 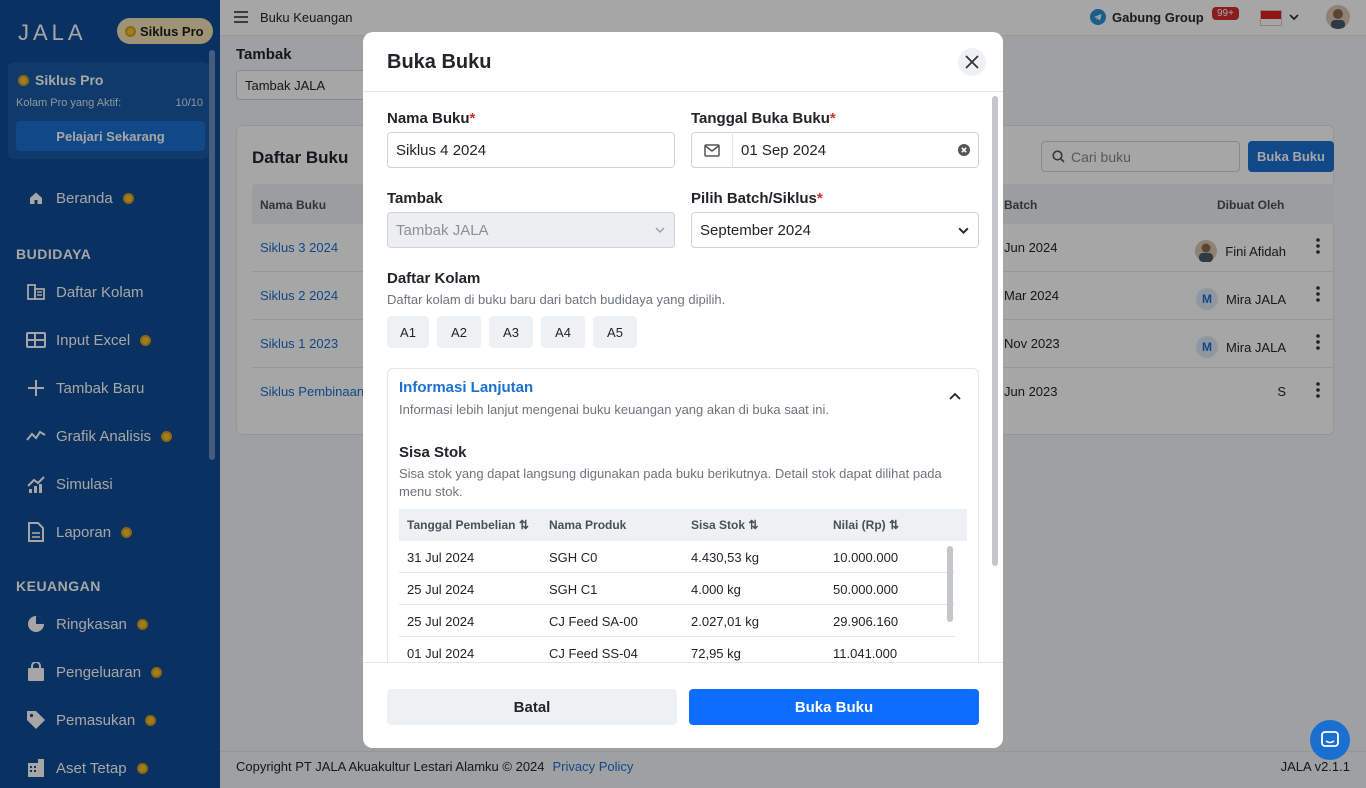 I want to click on modal-title: Buka Buku, so click(x=439, y=62).